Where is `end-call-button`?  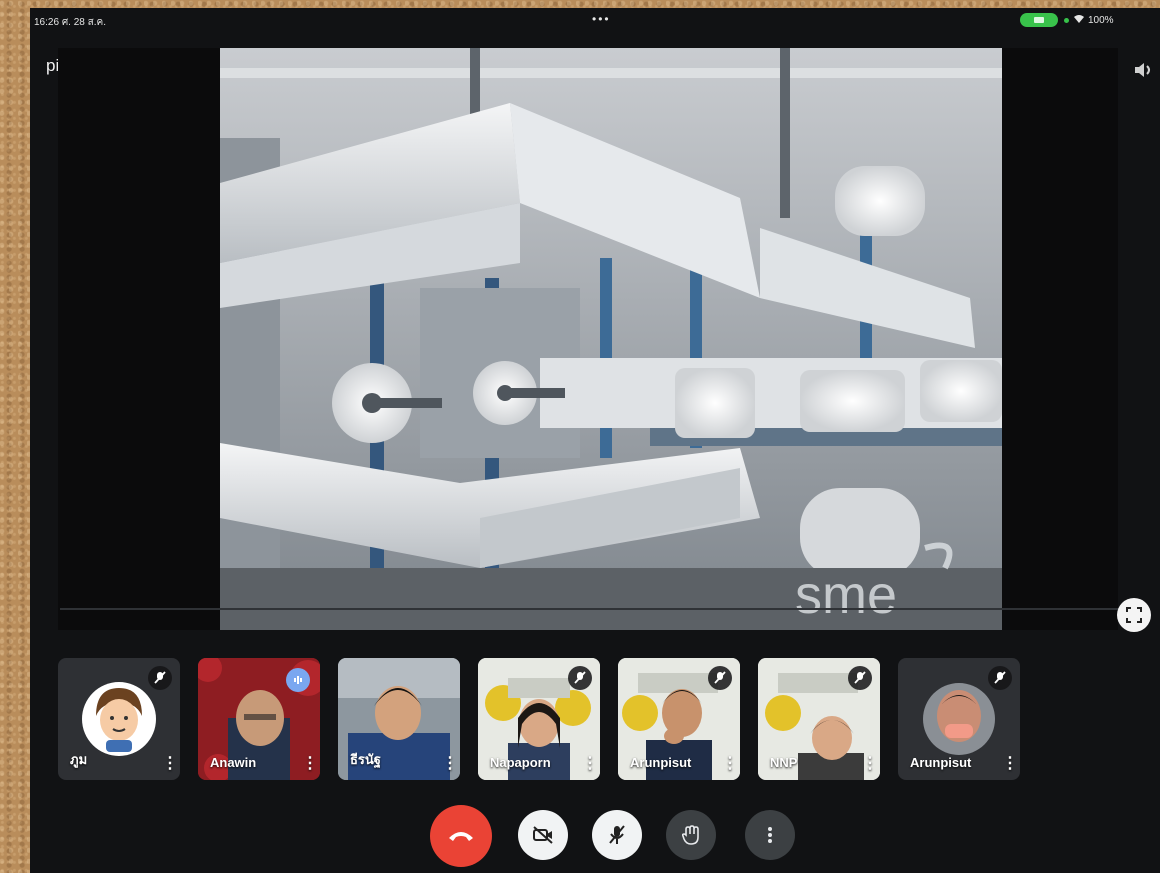 end-call-button is located at coordinates (461, 836).